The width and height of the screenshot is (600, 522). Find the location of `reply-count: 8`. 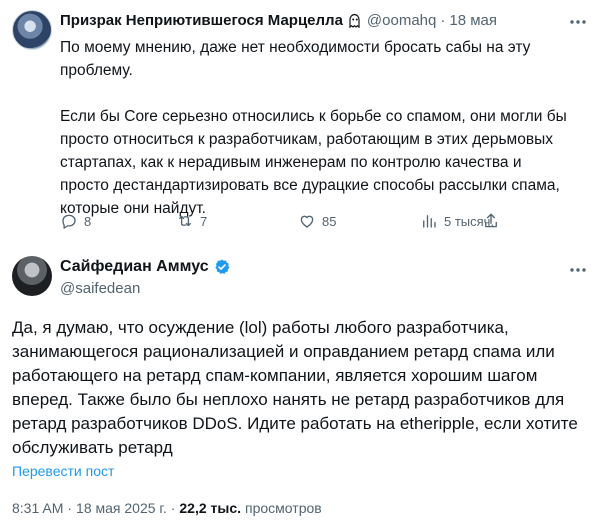

reply-count: 8 is located at coordinates (88, 221).